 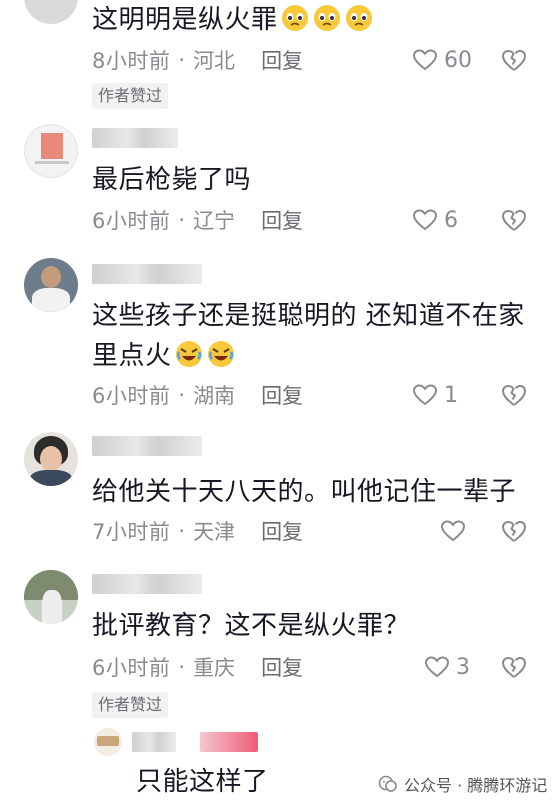 I want to click on comment-text: 最后枪毙了吗, so click(x=172, y=180).